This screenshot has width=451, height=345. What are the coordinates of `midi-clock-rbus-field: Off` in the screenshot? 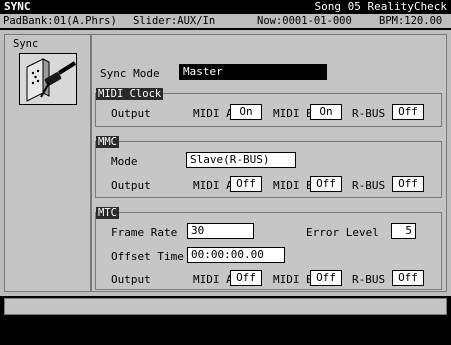 It's located at (408, 112).